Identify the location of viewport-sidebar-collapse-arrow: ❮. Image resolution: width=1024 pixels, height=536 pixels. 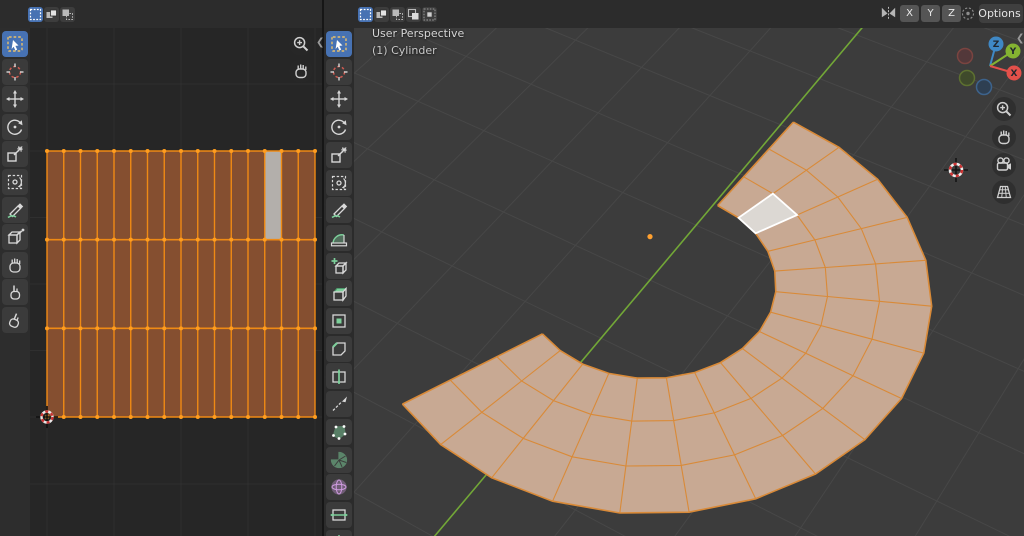
(1020, 38).